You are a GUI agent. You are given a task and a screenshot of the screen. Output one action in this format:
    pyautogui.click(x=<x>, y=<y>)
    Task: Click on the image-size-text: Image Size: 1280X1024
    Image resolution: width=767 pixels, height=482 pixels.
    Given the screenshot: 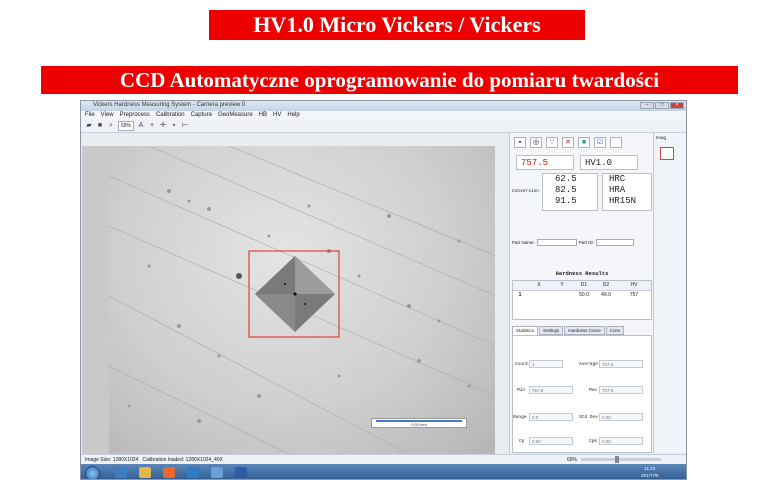 What is the action you would take?
    pyautogui.click(x=112, y=460)
    